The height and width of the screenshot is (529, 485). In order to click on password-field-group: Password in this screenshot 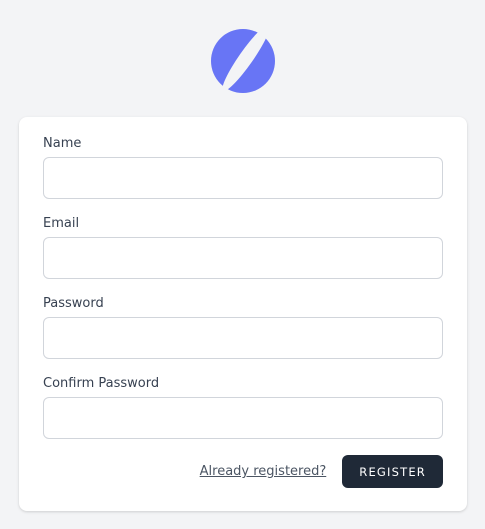, I will do `click(243, 327)`.